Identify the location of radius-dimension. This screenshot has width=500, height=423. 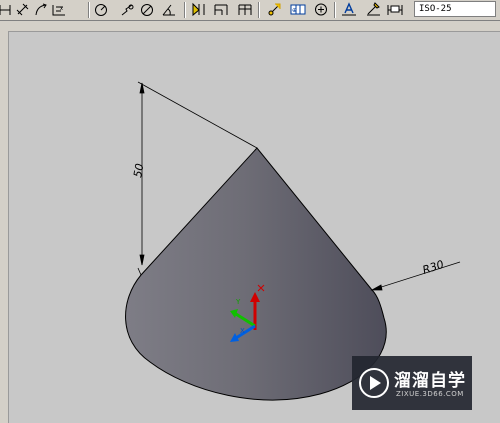
(415, 276).